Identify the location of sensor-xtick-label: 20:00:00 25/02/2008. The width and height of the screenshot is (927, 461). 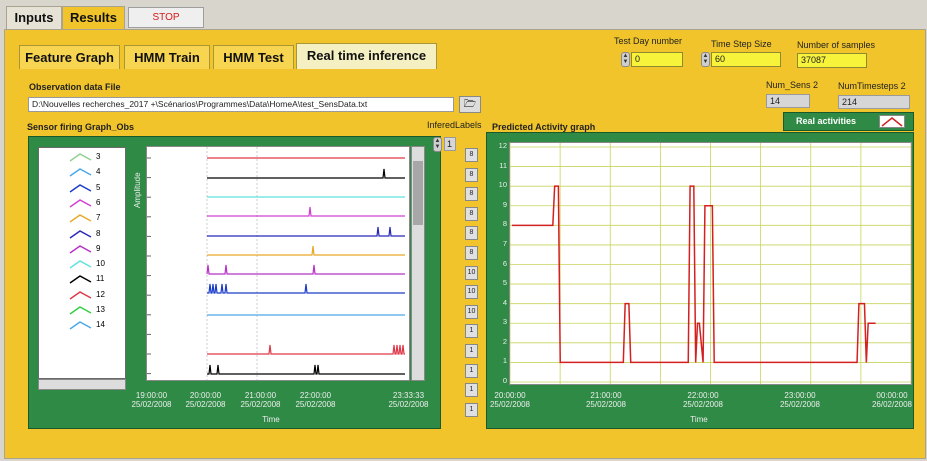
(205, 400).